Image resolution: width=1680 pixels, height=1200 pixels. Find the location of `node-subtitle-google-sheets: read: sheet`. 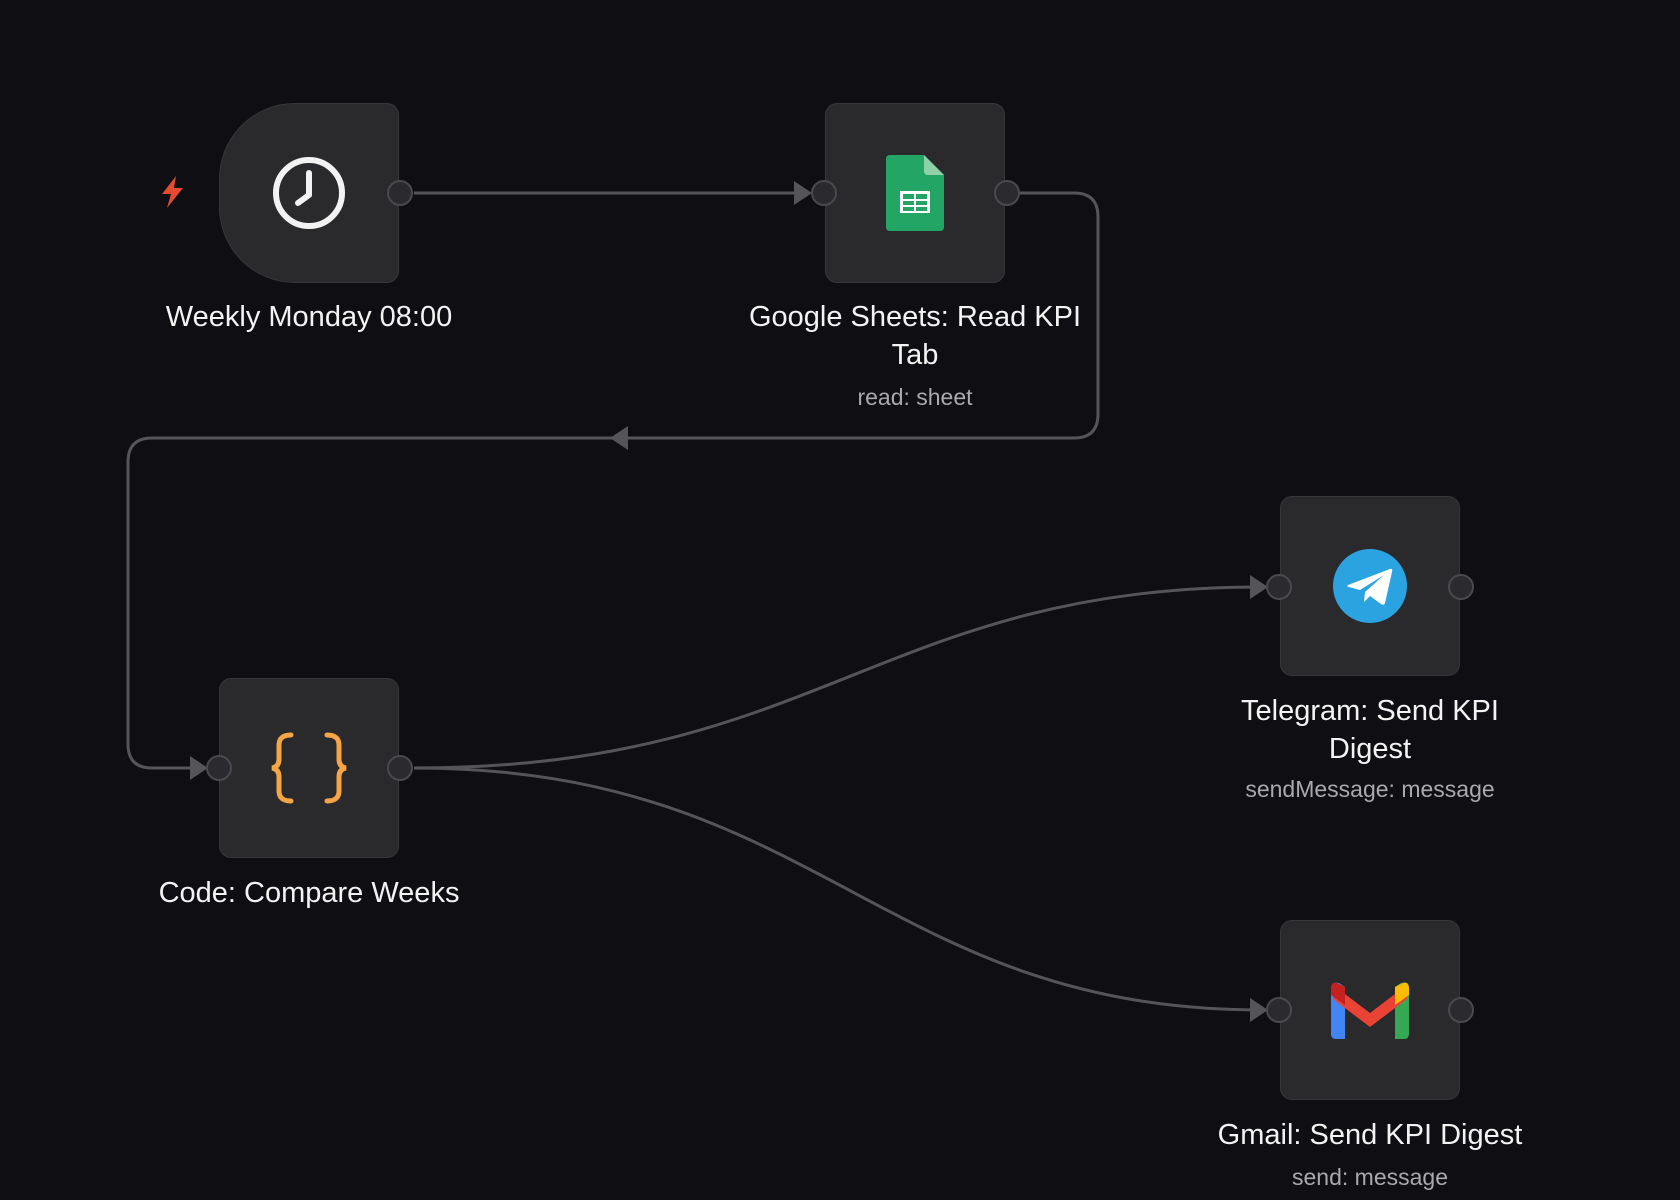

node-subtitle-google-sheets: read: sheet is located at coordinates (915, 397).